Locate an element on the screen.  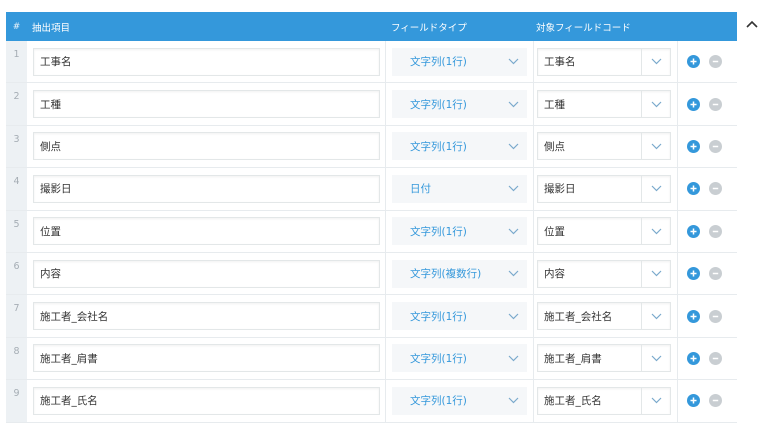
header-num: # is located at coordinates (16, 26).